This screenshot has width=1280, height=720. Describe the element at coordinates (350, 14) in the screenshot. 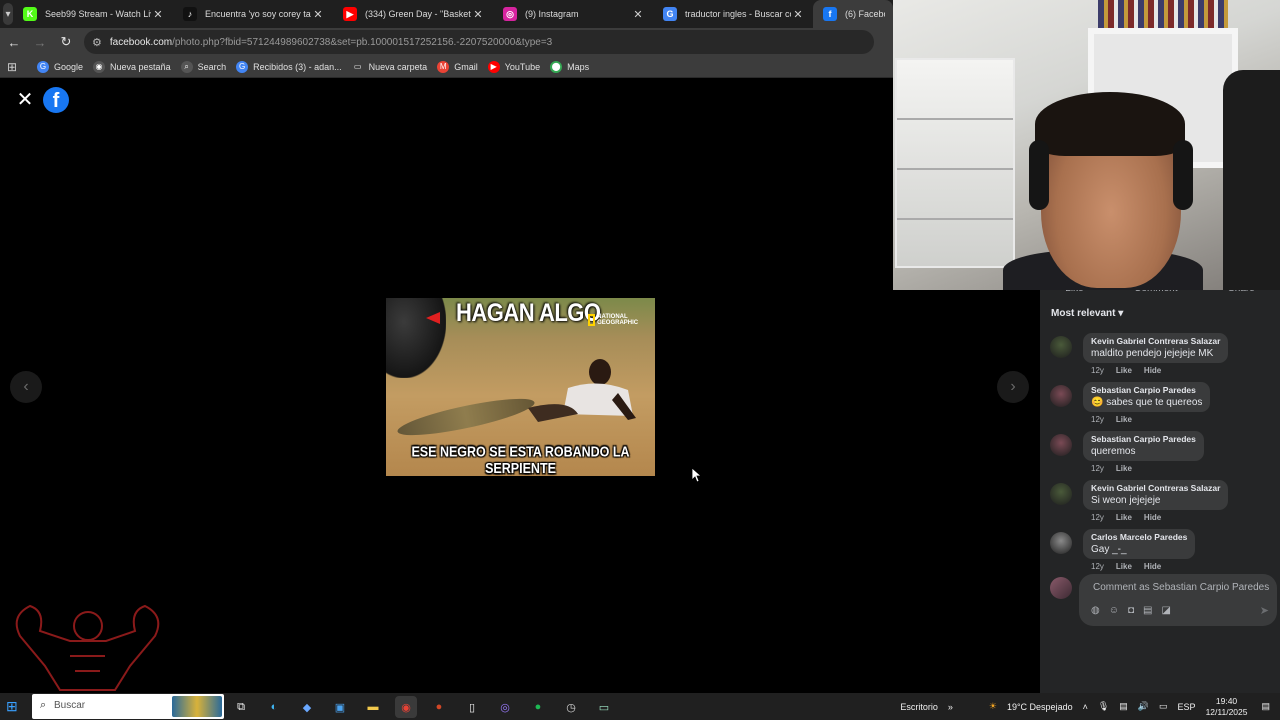

I see `tab-favicon-icon: ▶` at that location.